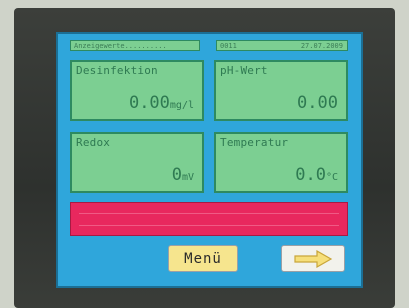 This screenshot has width=409, height=308. What do you see at coordinates (187, 177) in the screenshot?
I see `panel-unit: mV` at bounding box center [187, 177].